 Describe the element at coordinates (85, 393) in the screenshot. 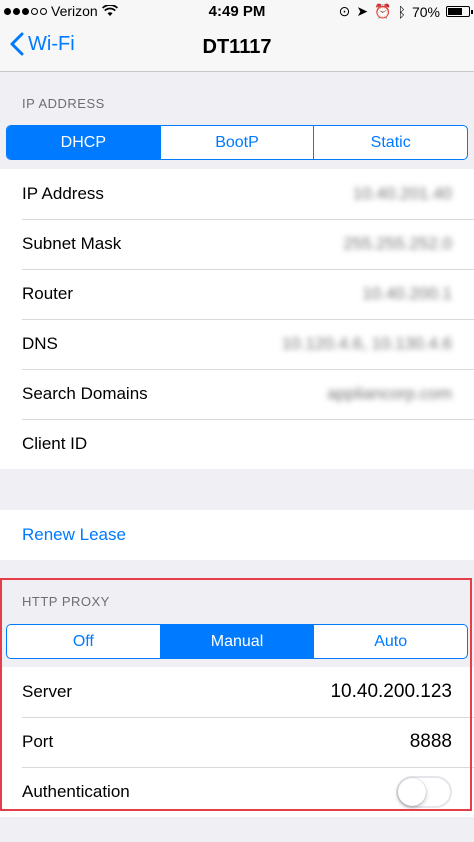

I see `row-label: Search Domains` at that location.